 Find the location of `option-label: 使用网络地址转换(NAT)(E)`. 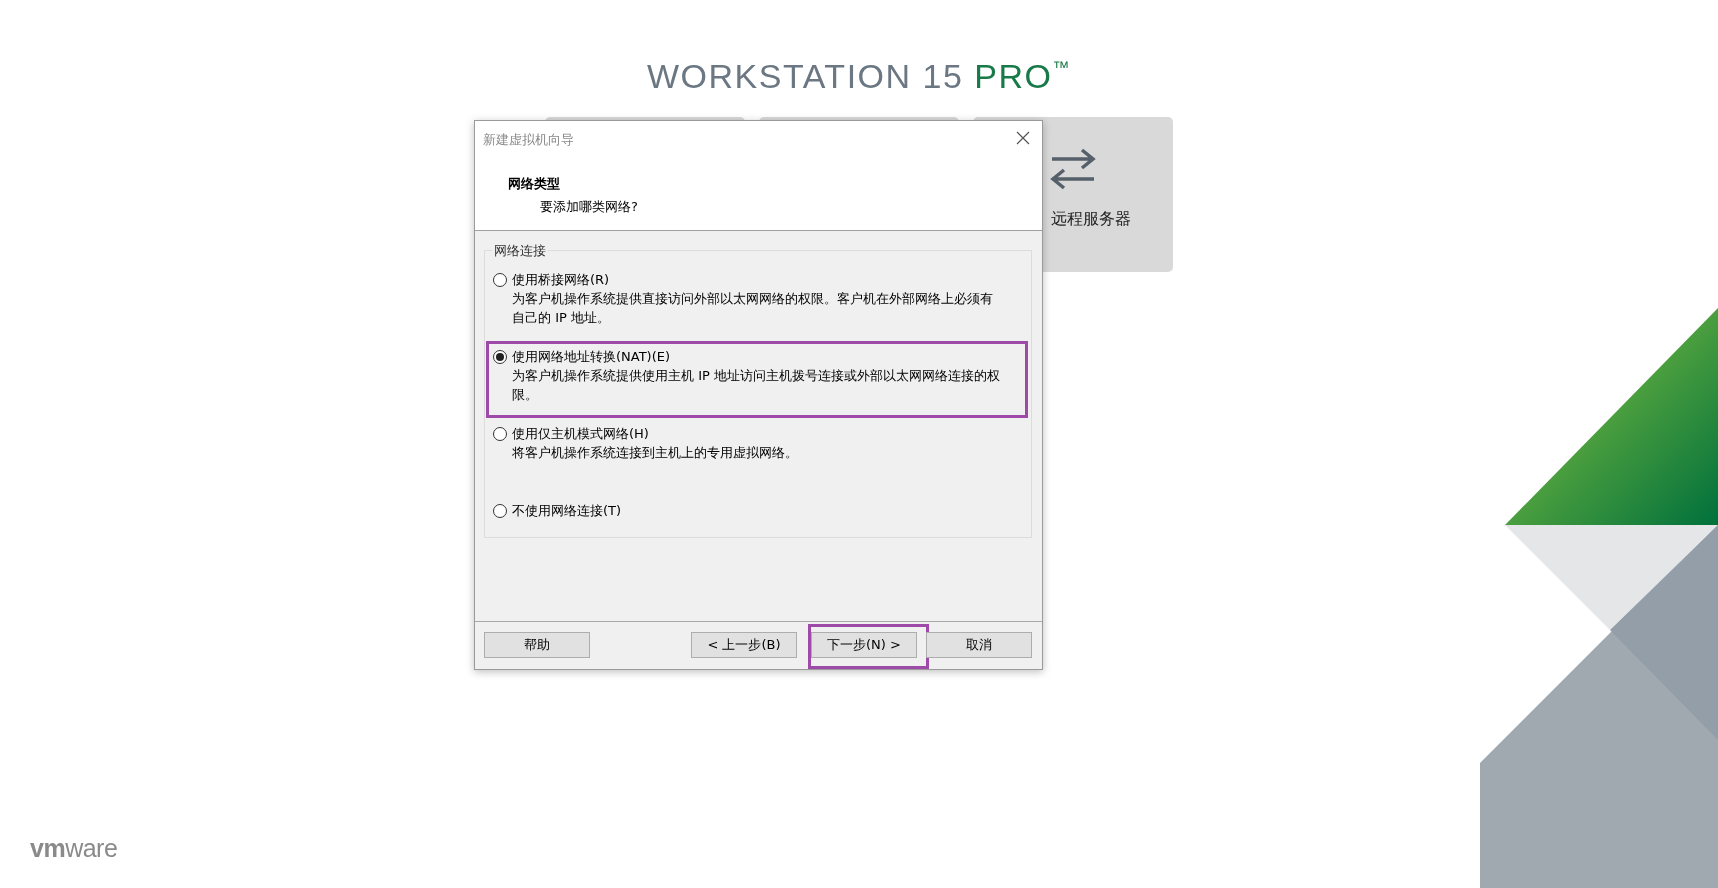

option-label: 使用网络地址转换(NAT)(E) is located at coordinates (591, 356).